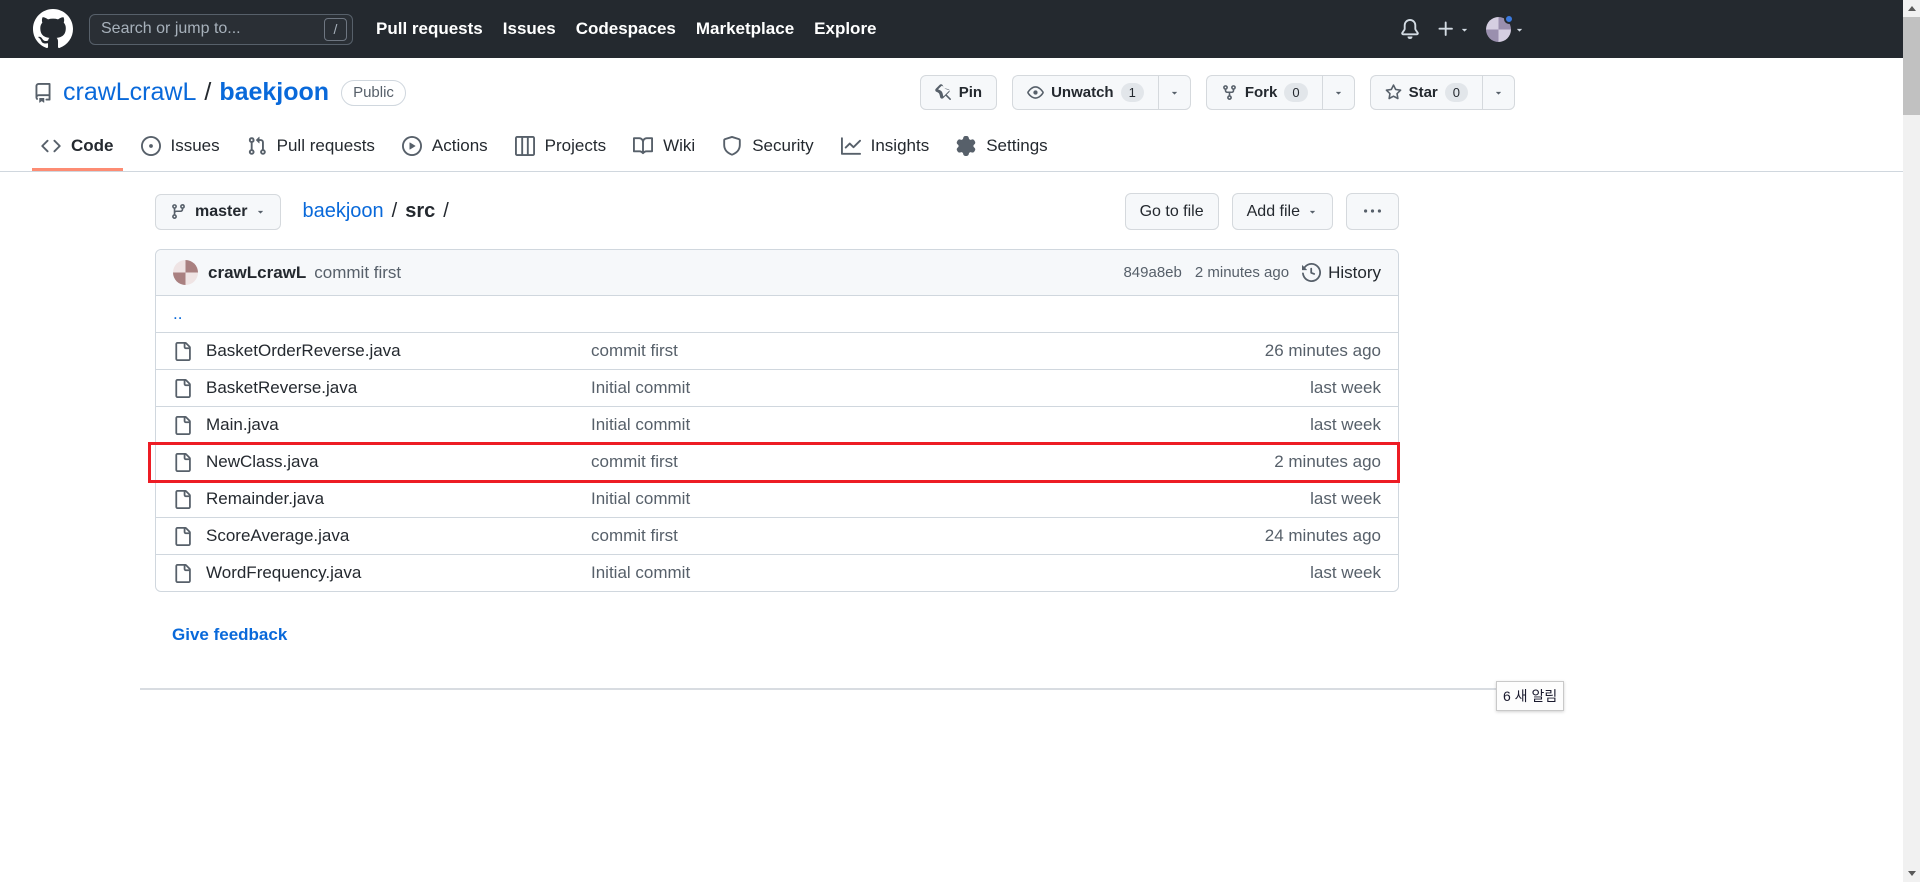 The width and height of the screenshot is (1920, 882). What do you see at coordinates (195, 145) in the screenshot?
I see `tab-label: Issues` at bounding box center [195, 145].